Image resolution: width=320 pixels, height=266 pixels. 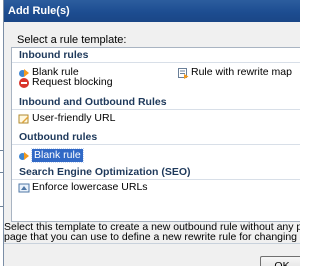 I want to click on template-item-label: Request blocking, so click(x=72, y=82).